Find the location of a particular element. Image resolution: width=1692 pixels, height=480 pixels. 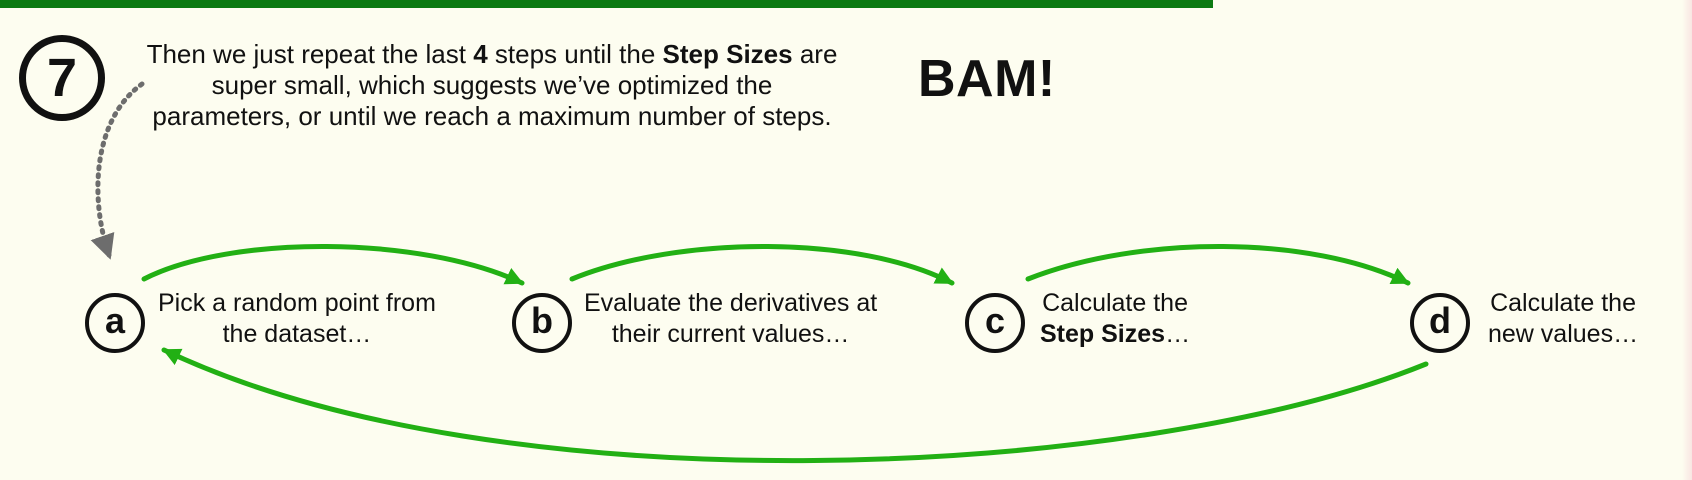

step-number: 7 is located at coordinates (62, 78).